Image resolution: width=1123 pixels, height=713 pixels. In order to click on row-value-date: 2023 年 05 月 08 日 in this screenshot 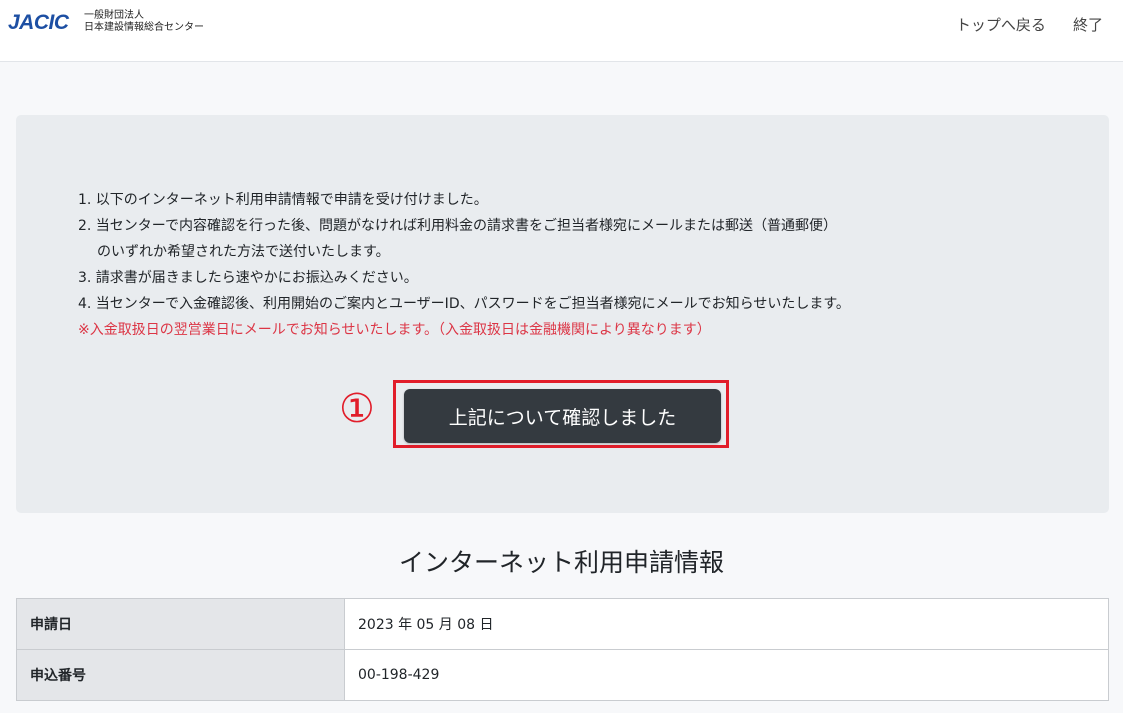, I will do `click(726, 624)`.